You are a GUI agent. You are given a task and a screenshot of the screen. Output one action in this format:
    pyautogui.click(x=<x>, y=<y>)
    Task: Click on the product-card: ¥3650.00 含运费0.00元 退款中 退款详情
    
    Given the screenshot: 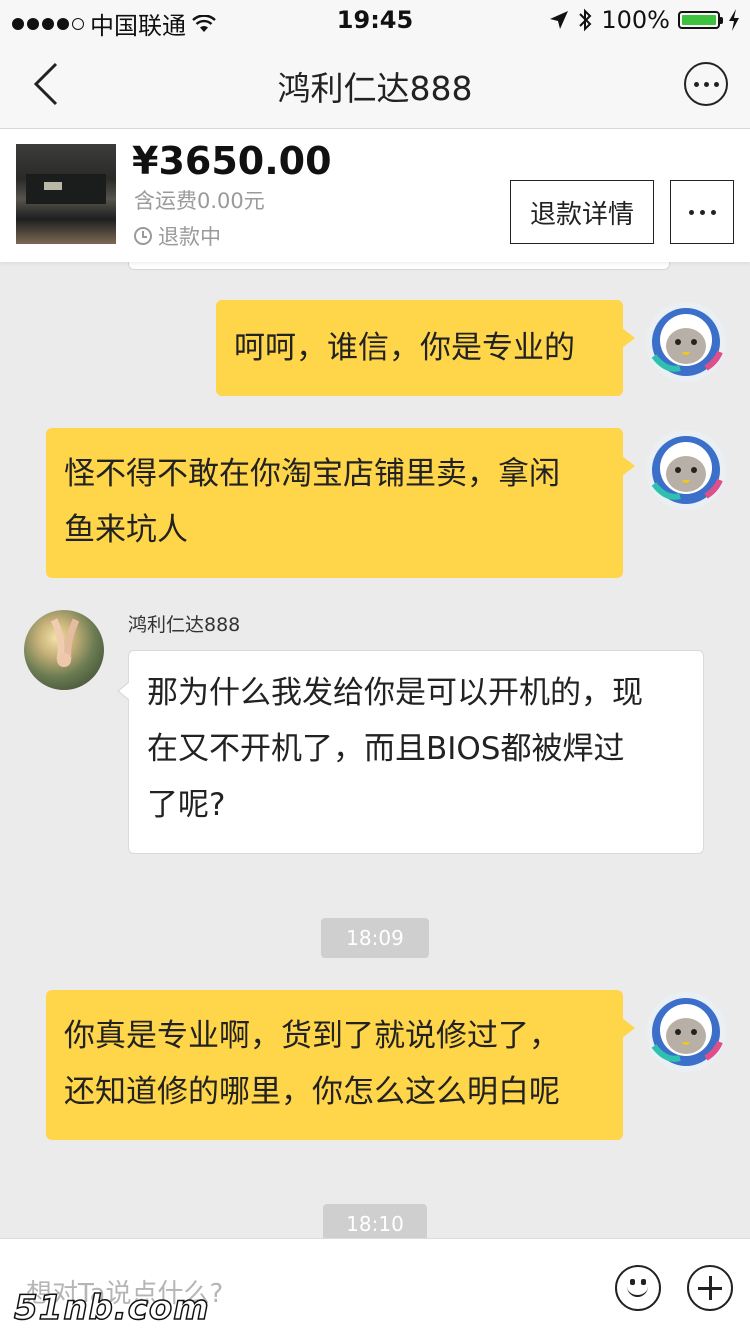 What is the action you would take?
    pyautogui.click(x=375, y=195)
    